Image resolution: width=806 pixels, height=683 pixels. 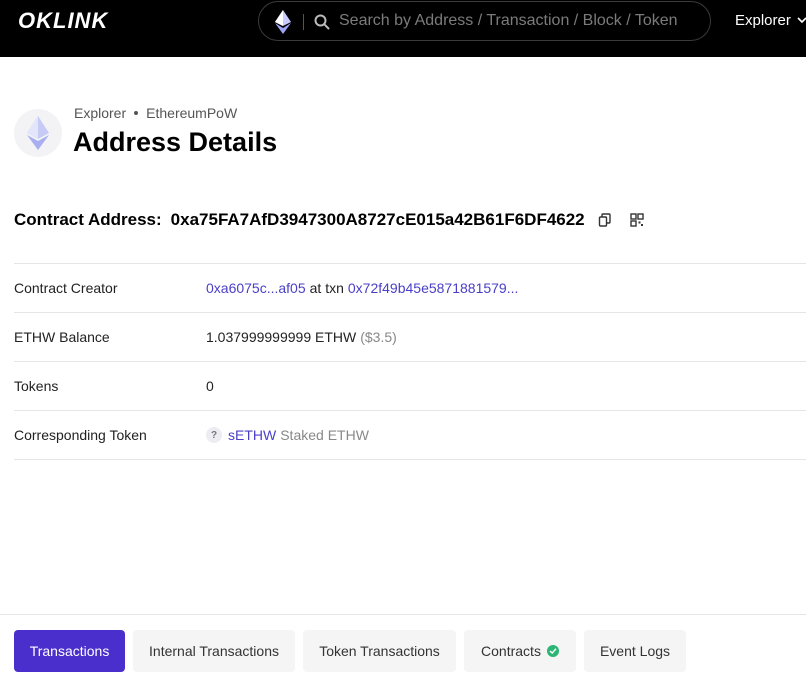 I want to click on explorer-menu: Explorer, so click(x=770, y=20).